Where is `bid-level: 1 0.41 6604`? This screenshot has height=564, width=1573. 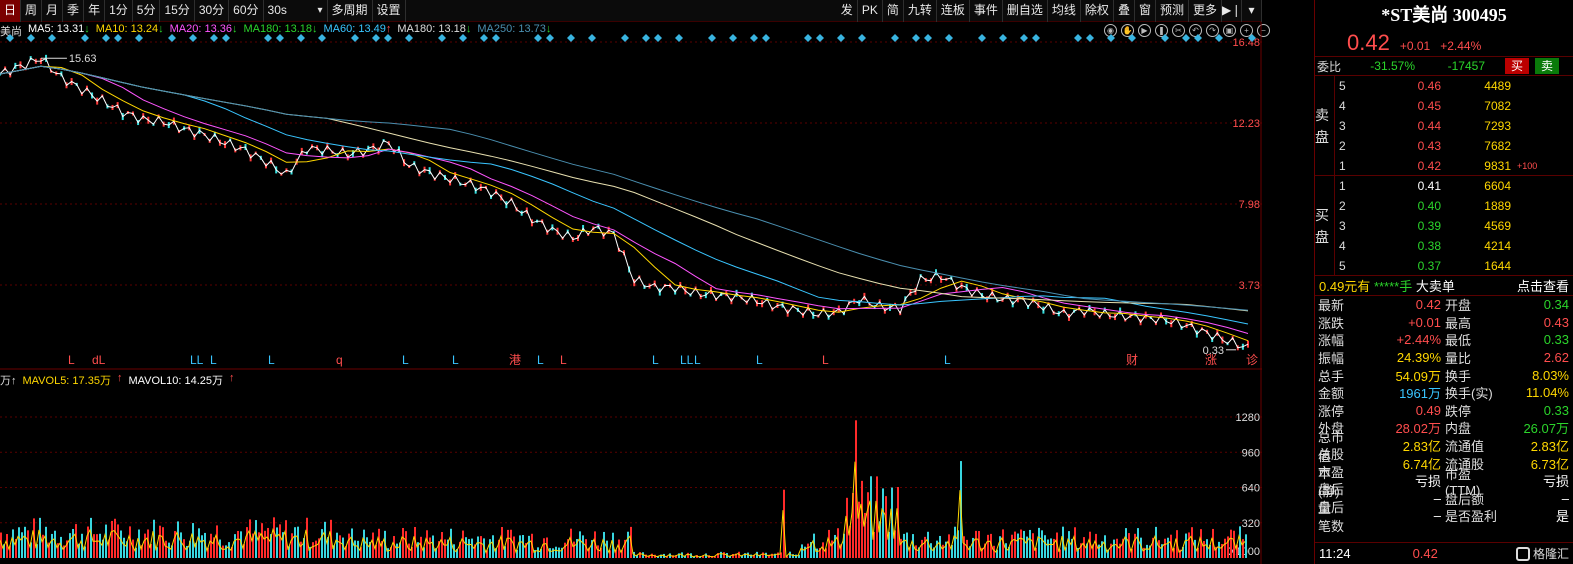 bid-level: 1 0.41 6604 is located at coordinates (1444, 186).